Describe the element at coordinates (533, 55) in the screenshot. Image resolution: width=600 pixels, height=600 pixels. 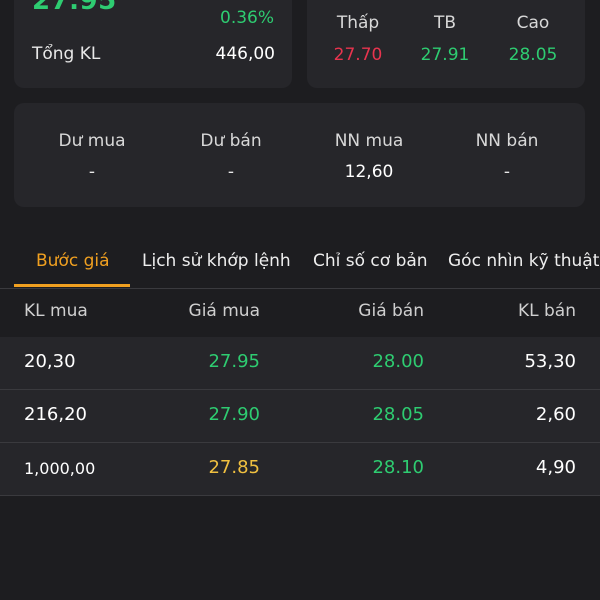
I see `stat-high-value: 28.05` at that location.